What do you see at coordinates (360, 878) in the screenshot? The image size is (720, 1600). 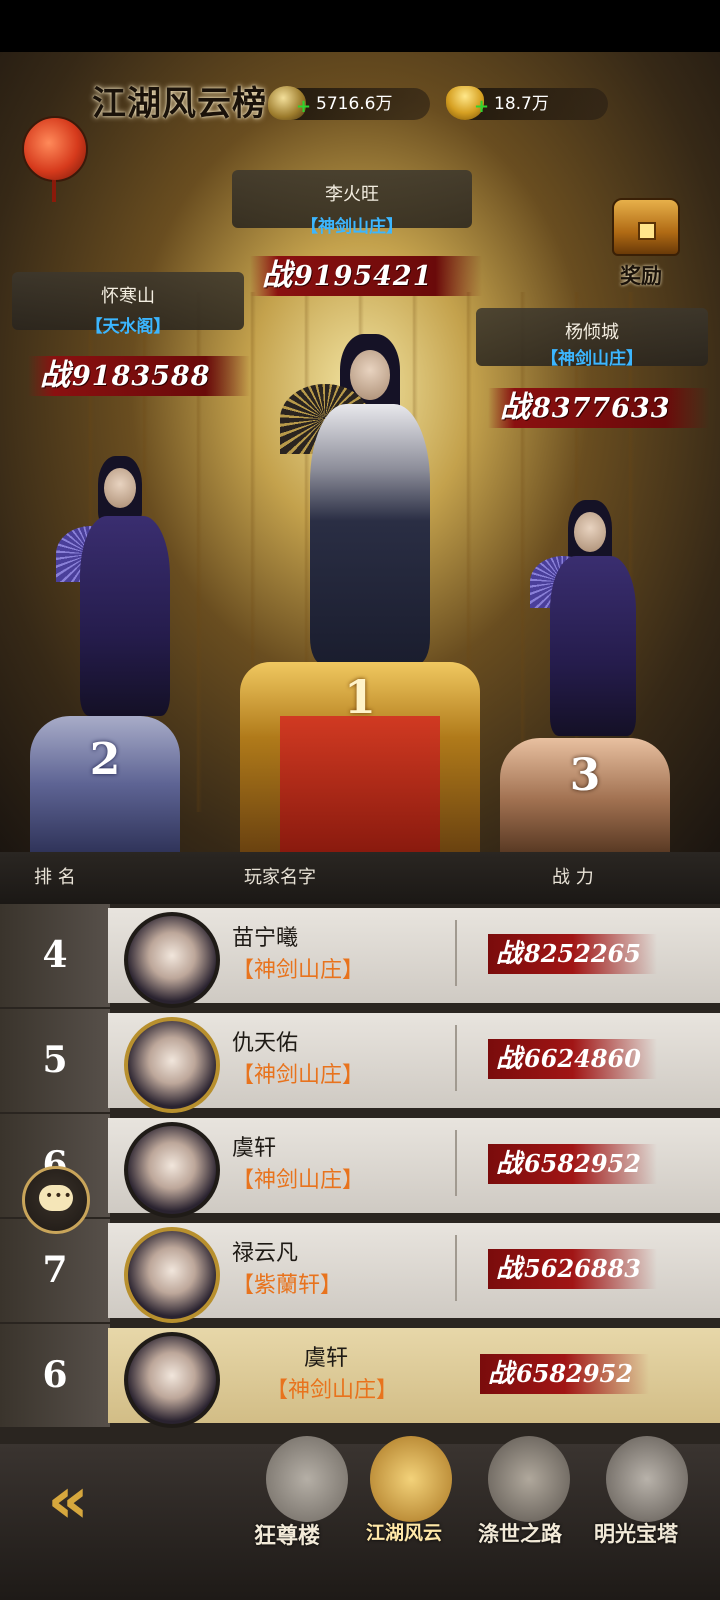 I see `table-header: 排 名 玩家名字 战 力` at bounding box center [360, 878].